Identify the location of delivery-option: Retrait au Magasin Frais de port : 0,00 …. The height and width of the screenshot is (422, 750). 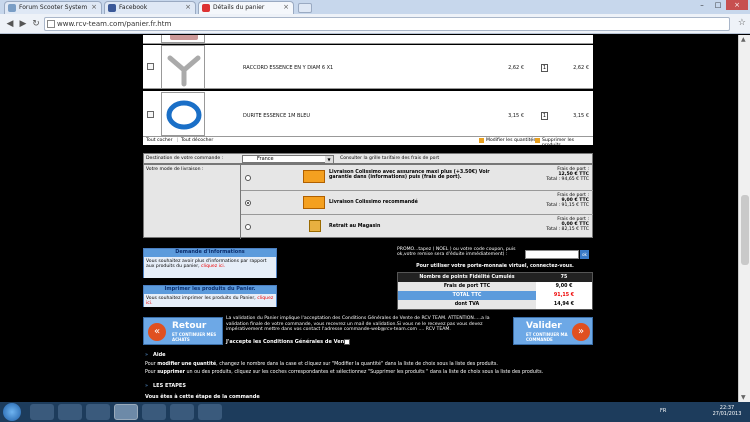
(417, 227).